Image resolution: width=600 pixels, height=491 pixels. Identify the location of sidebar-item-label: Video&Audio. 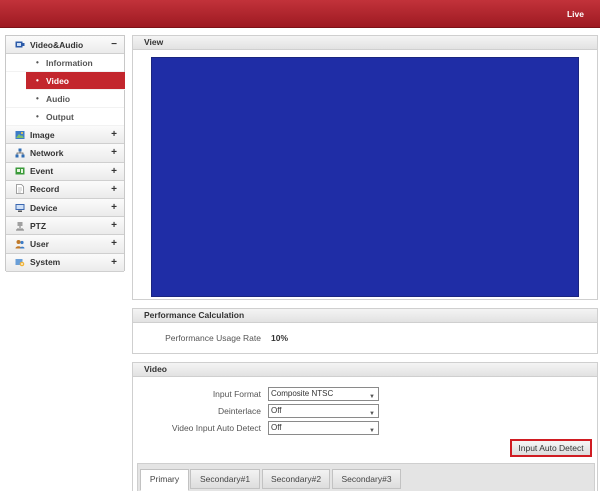
(57, 44).